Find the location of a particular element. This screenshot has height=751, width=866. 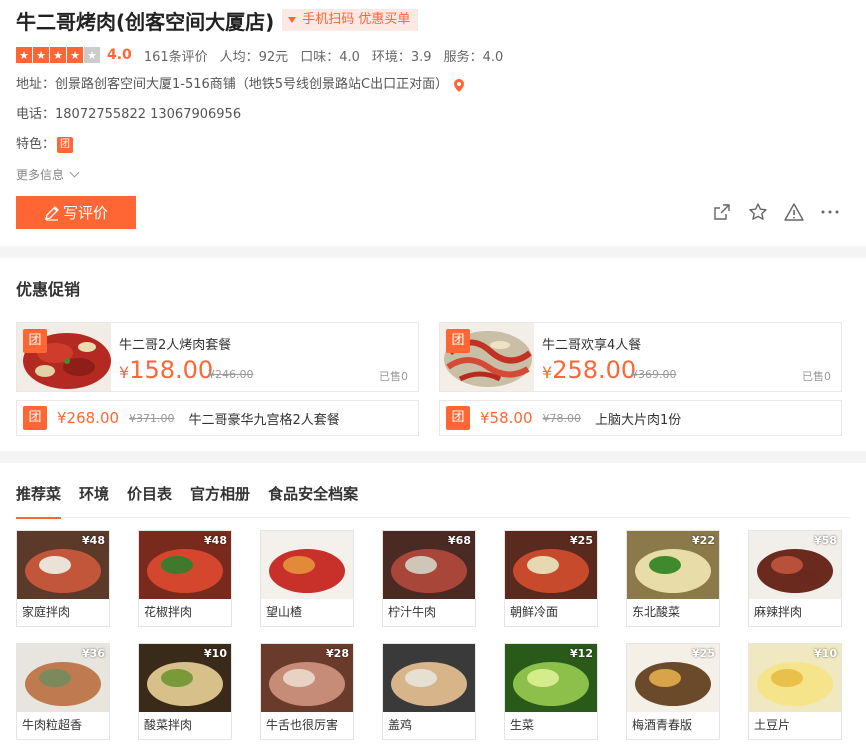

deal-price: ¥268.00 is located at coordinates (88, 418).